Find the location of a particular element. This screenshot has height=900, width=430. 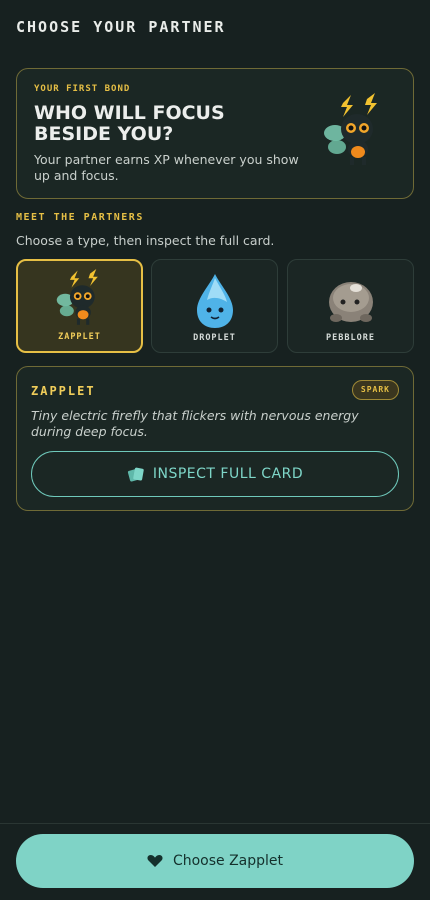

partner-name: PEBBLORE is located at coordinates (350, 338).